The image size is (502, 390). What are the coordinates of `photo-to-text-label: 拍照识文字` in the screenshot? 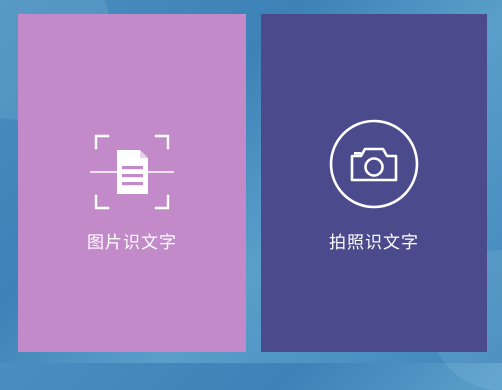 It's located at (374, 243).